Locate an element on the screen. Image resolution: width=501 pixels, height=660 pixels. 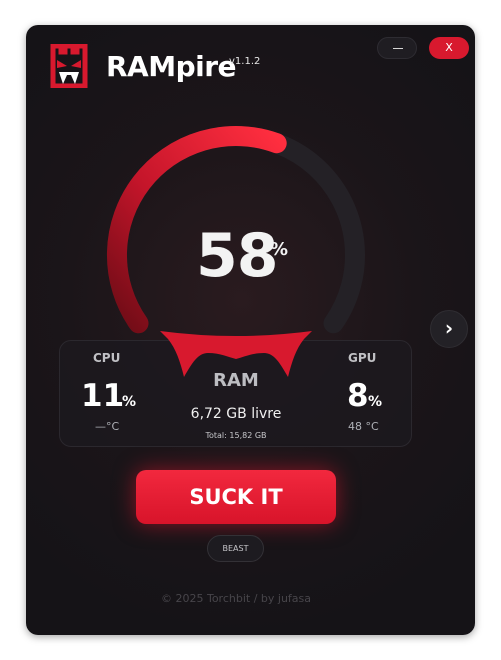
next-page-button: › is located at coordinates (449, 329).